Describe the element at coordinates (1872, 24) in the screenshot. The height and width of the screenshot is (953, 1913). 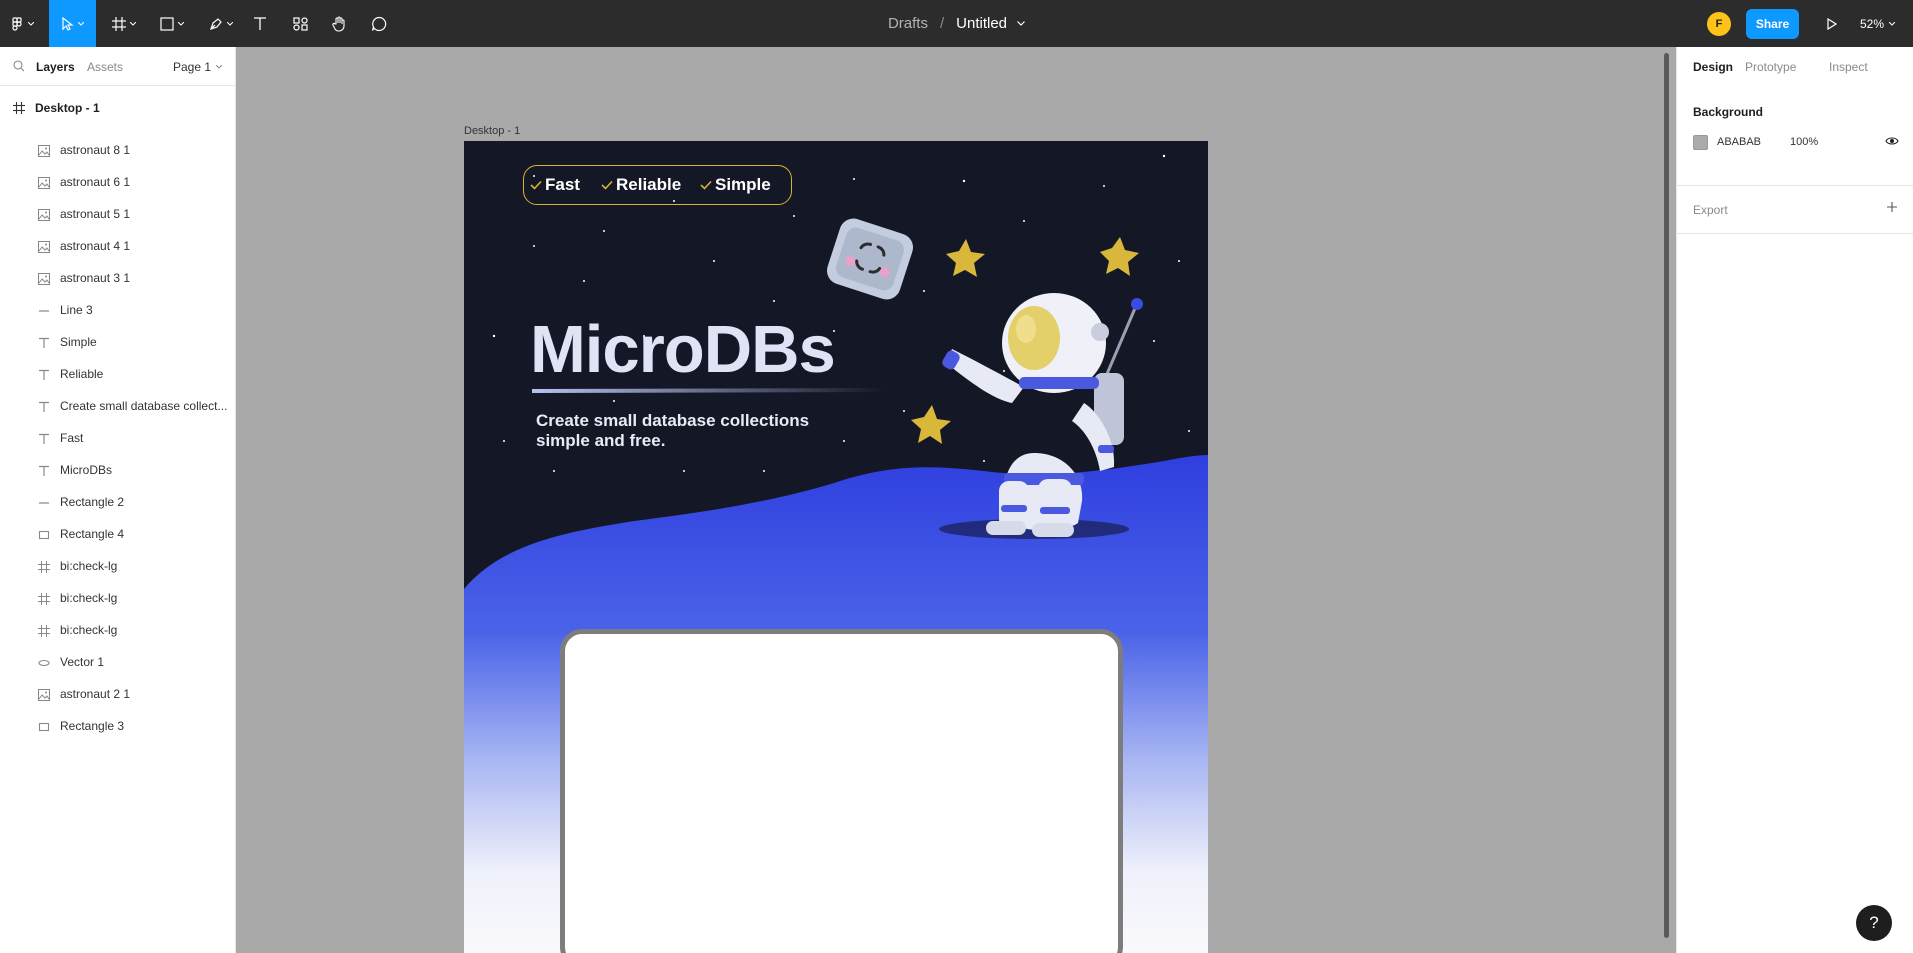
I see `zoom-label: 52%` at that location.